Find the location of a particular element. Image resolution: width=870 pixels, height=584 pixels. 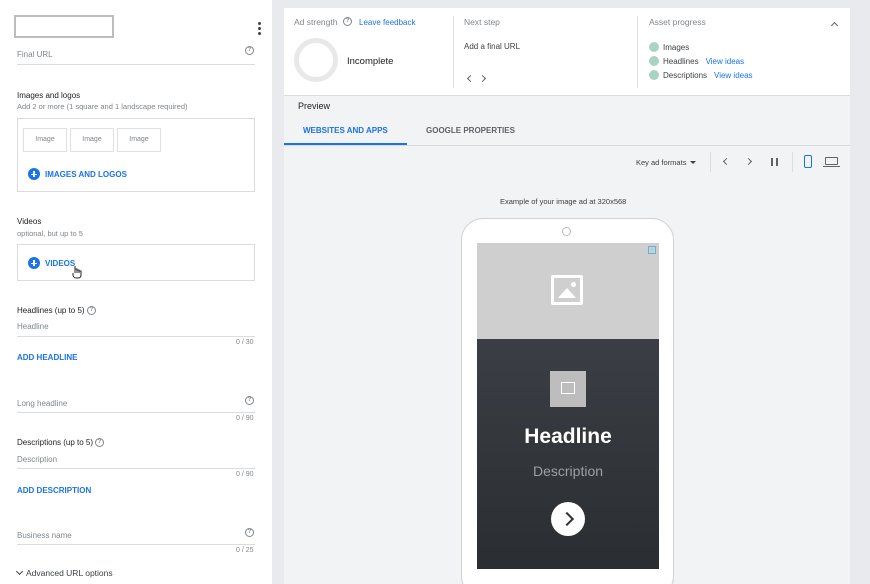

desktop-view-icon is located at coordinates (831, 162).